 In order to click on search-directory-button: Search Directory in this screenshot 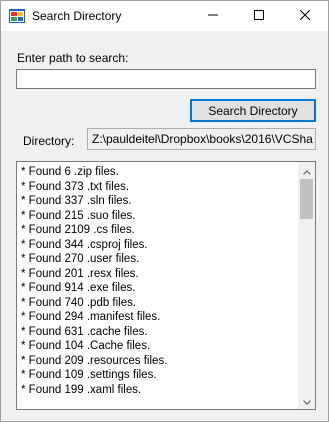, I will do `click(253, 110)`.